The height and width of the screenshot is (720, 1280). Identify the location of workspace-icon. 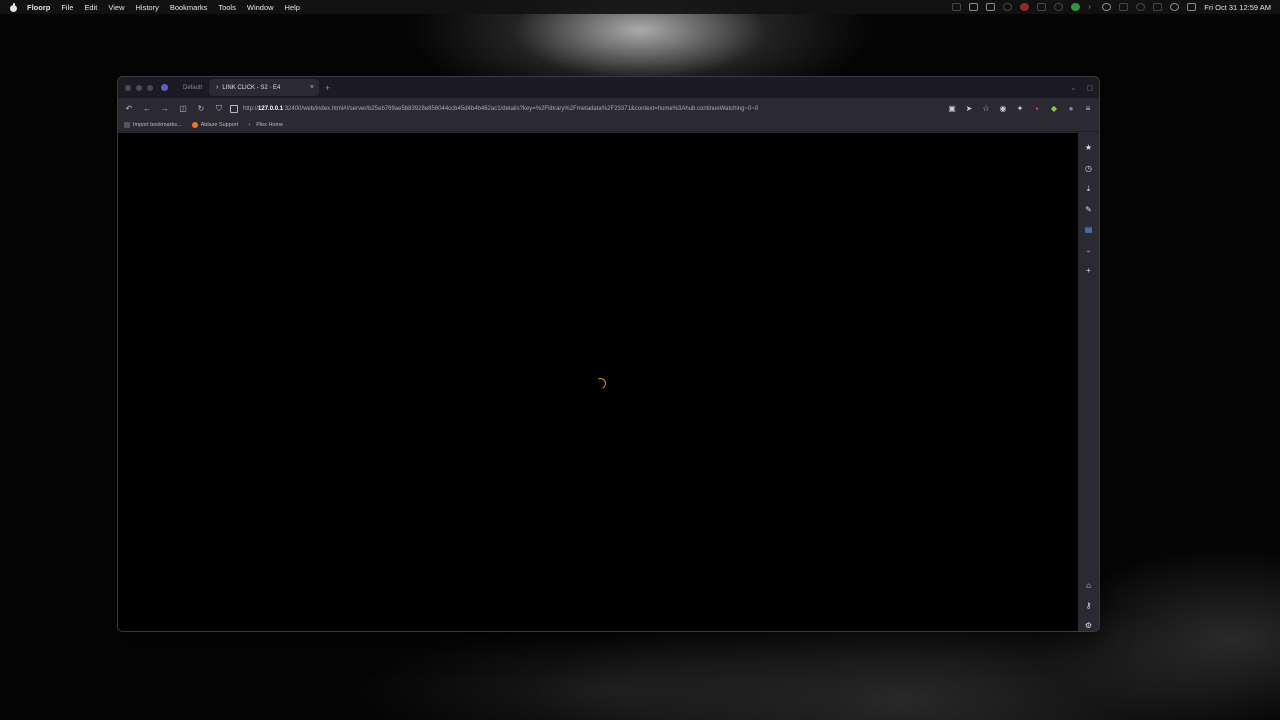
(164, 87).